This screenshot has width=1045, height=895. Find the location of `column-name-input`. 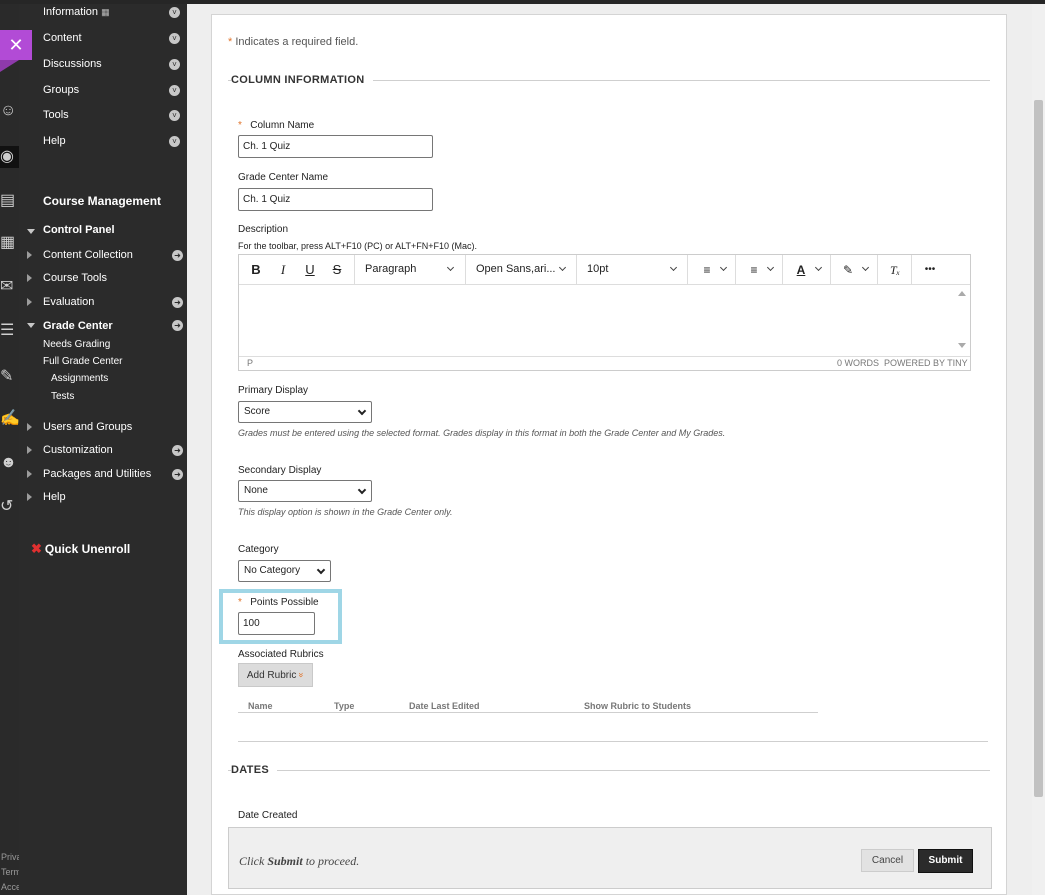

column-name-input is located at coordinates (335, 146).